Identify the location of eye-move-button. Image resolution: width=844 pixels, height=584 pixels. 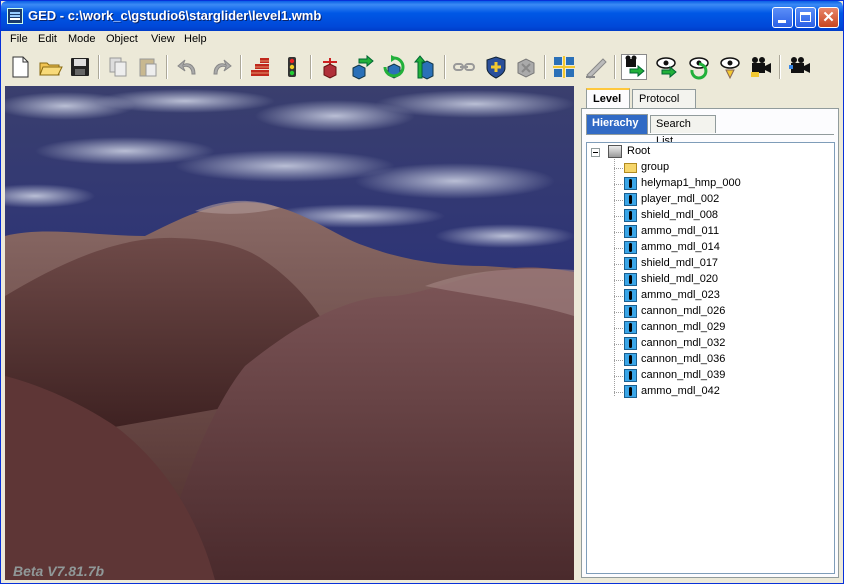
(667, 67).